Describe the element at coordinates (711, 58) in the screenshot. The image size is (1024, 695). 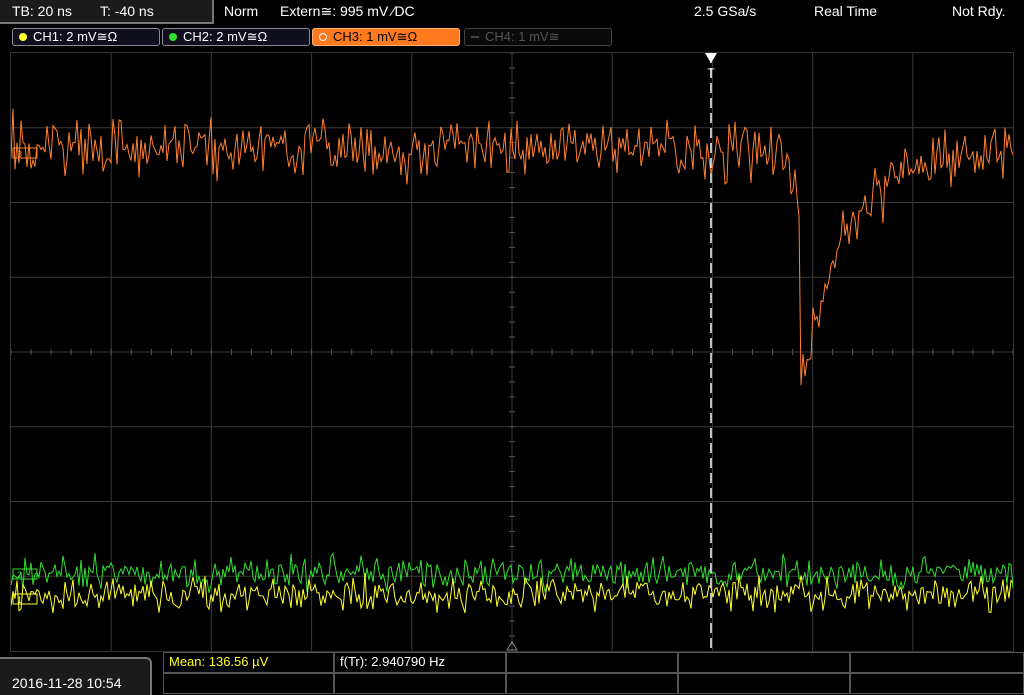
I see `trigger-arrow-icon` at that location.